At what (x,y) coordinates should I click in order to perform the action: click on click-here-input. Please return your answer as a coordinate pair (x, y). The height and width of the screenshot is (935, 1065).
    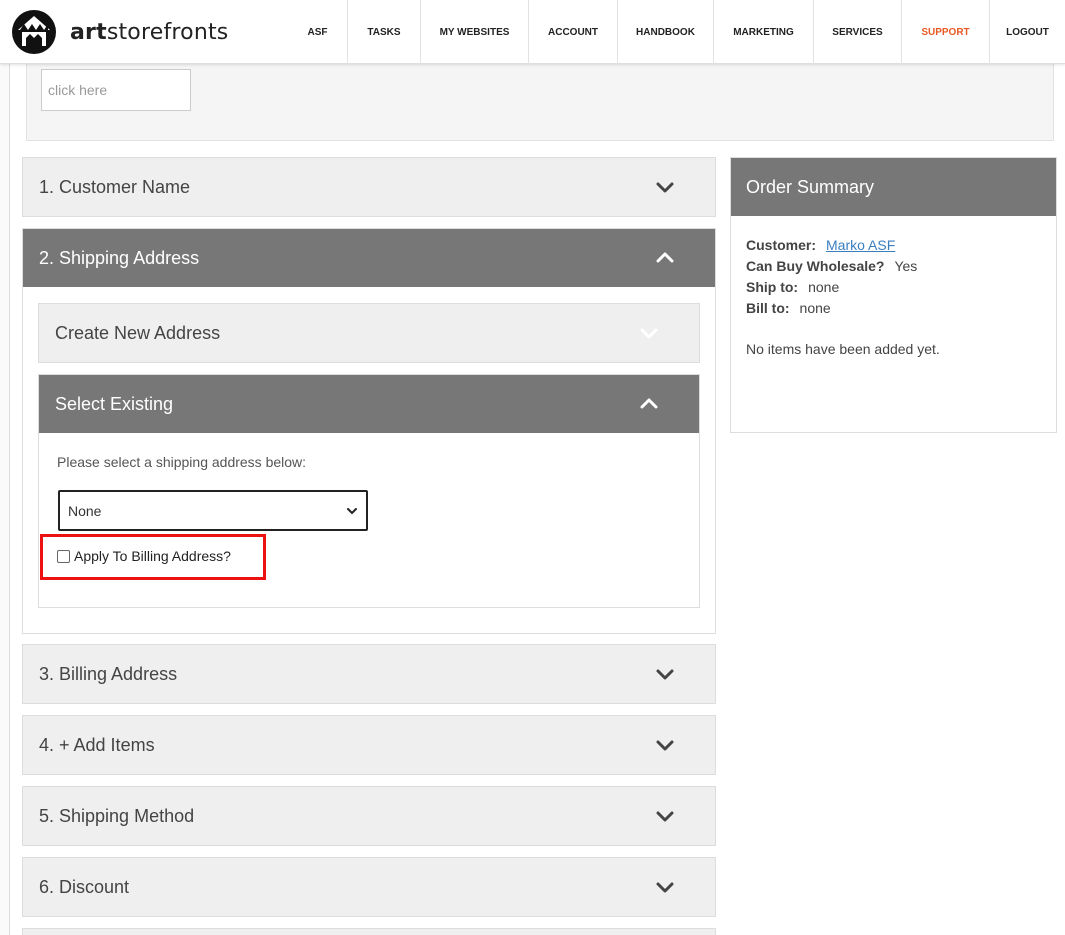
    Looking at the image, I should click on (116, 90).